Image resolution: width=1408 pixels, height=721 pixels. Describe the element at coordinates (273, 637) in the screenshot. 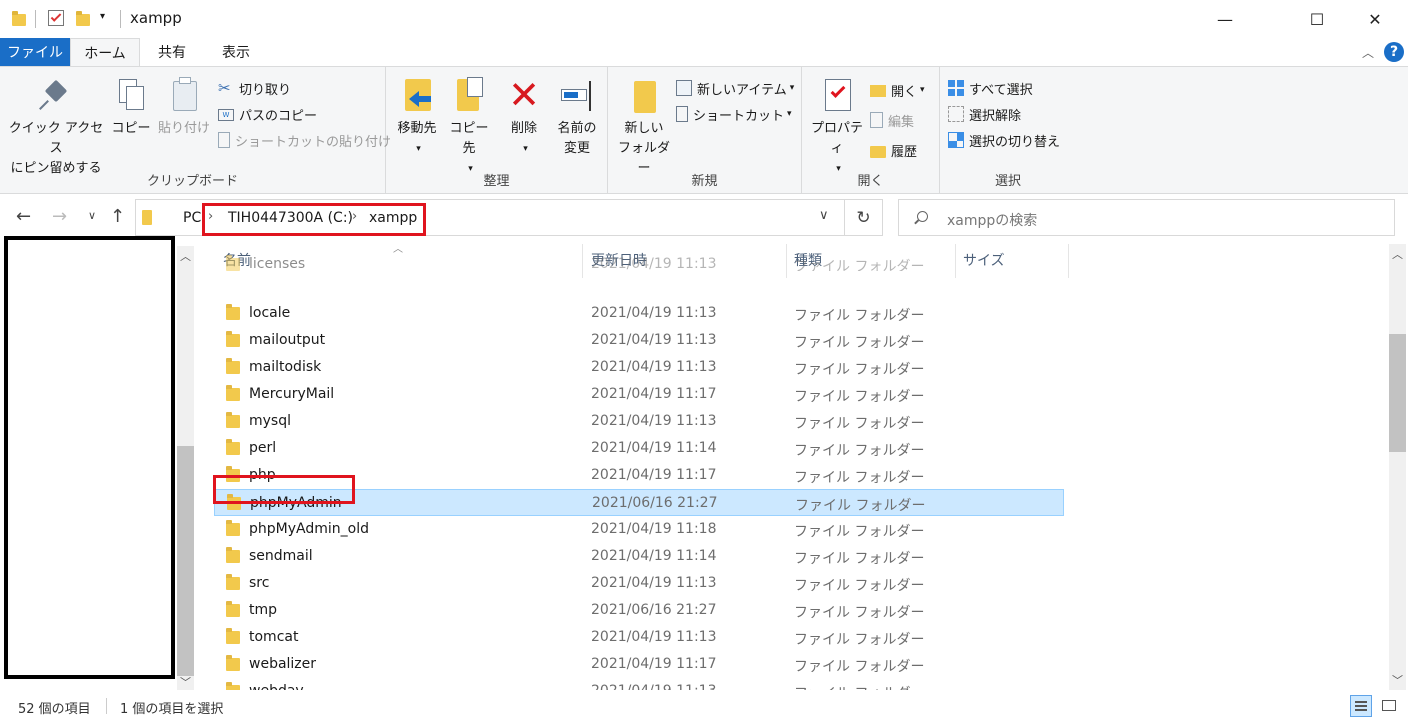

I see `file-name: tomcat` at that location.